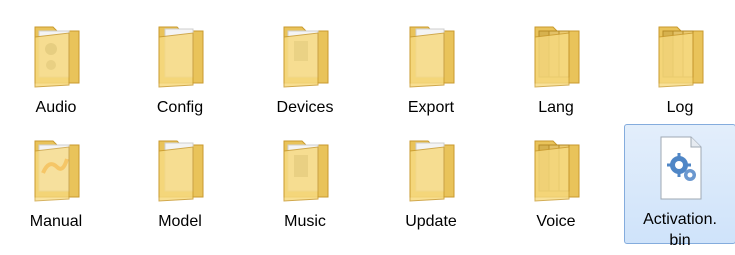 This screenshot has width=735, height=255. I want to click on folder-devices-icon, so click(306, 53).